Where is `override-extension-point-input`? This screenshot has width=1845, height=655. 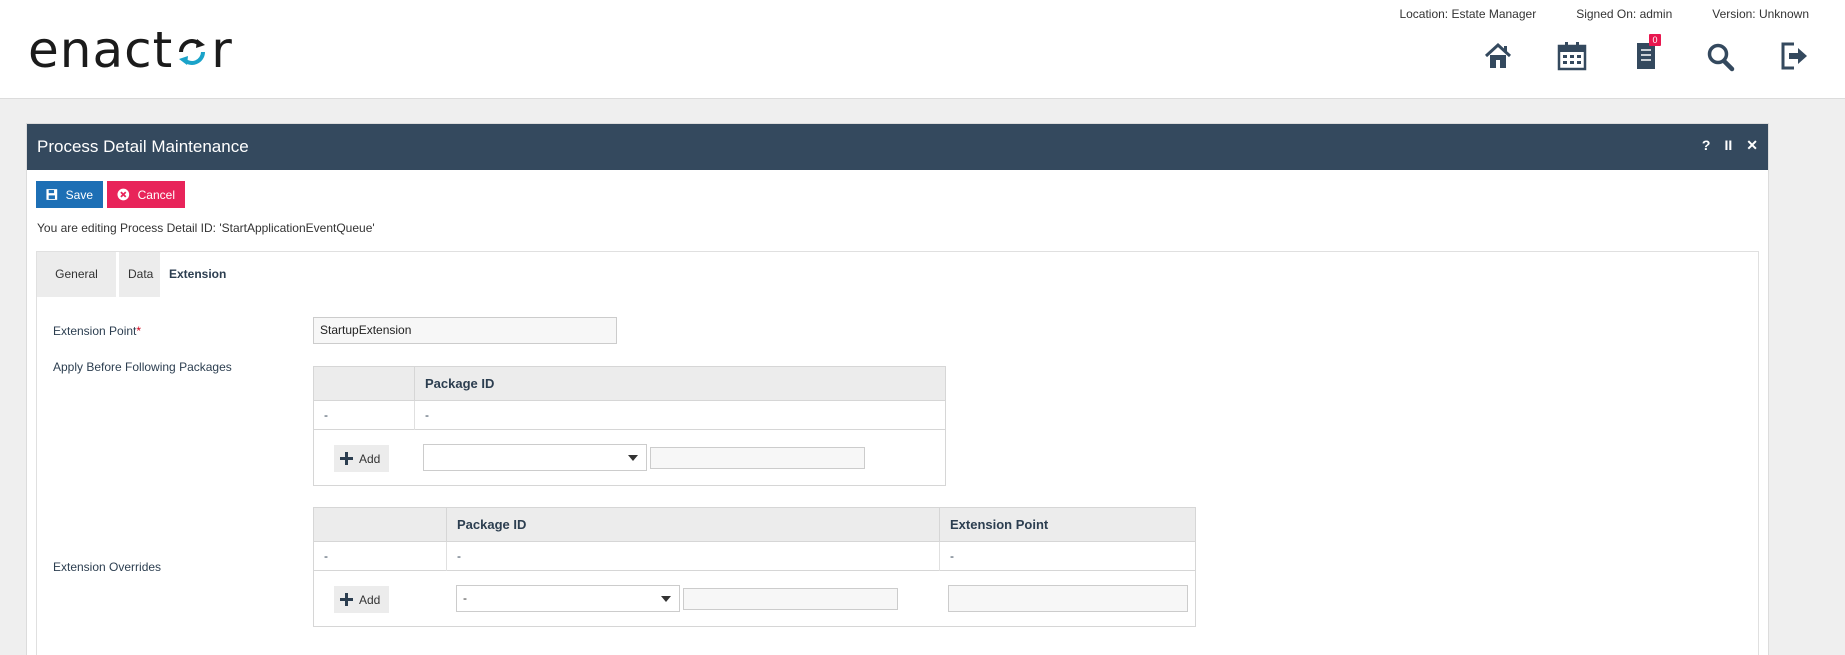 override-extension-point-input is located at coordinates (1068, 598).